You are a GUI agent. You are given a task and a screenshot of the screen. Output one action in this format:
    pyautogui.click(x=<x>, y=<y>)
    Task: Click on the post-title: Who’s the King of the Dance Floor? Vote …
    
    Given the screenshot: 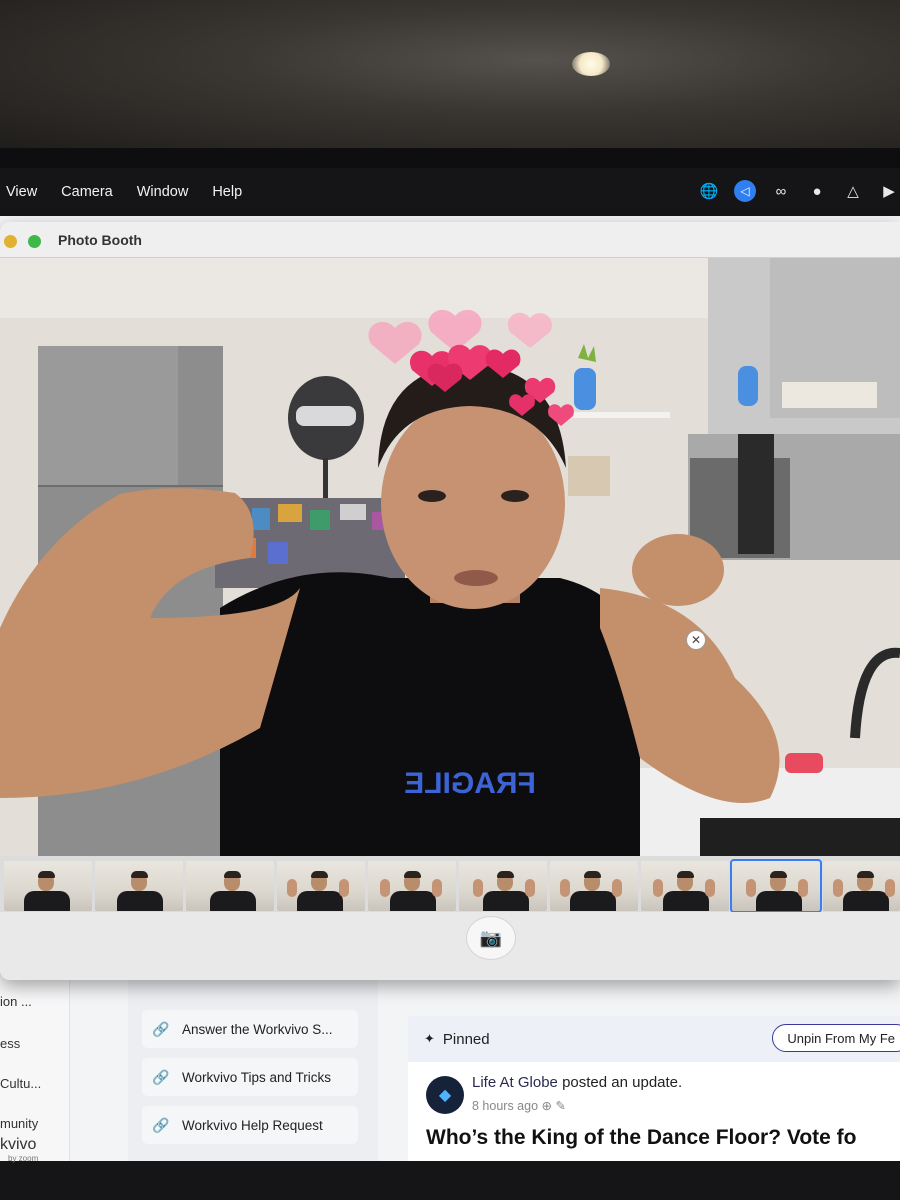 What is the action you would take?
    pyautogui.click(x=641, y=1138)
    